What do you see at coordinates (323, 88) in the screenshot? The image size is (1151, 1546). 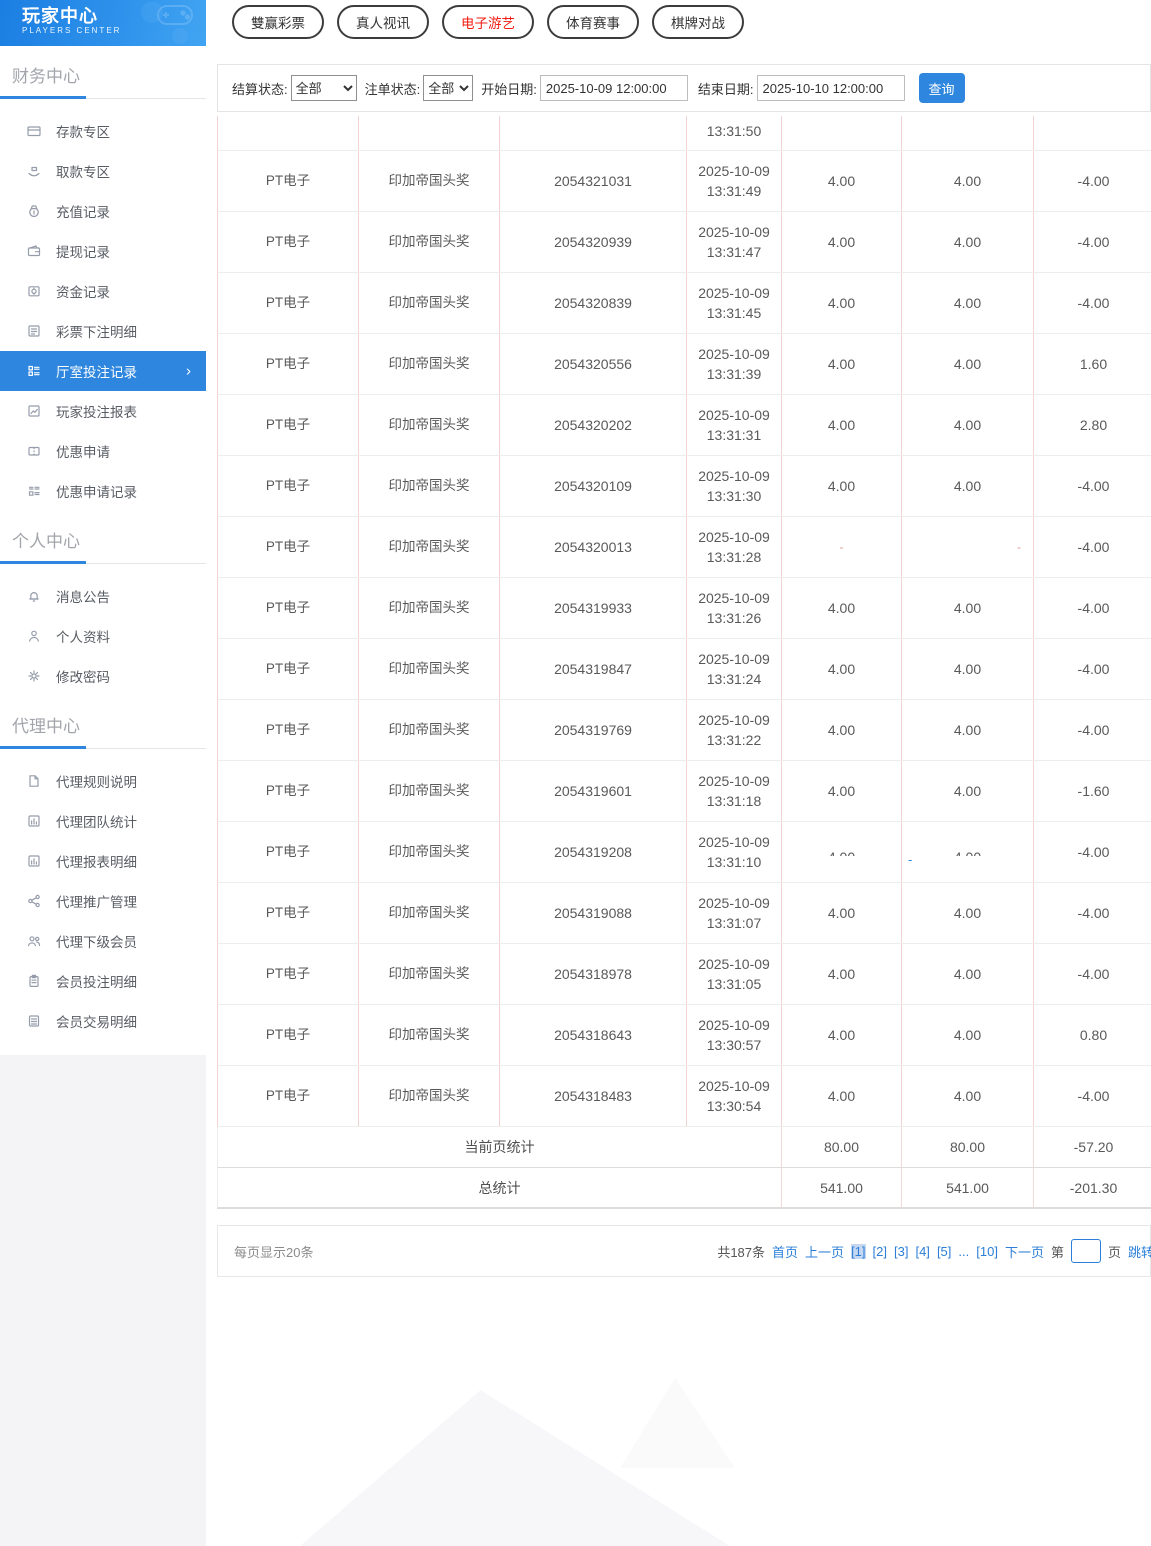 I see `settle-status-select: 全部` at bounding box center [323, 88].